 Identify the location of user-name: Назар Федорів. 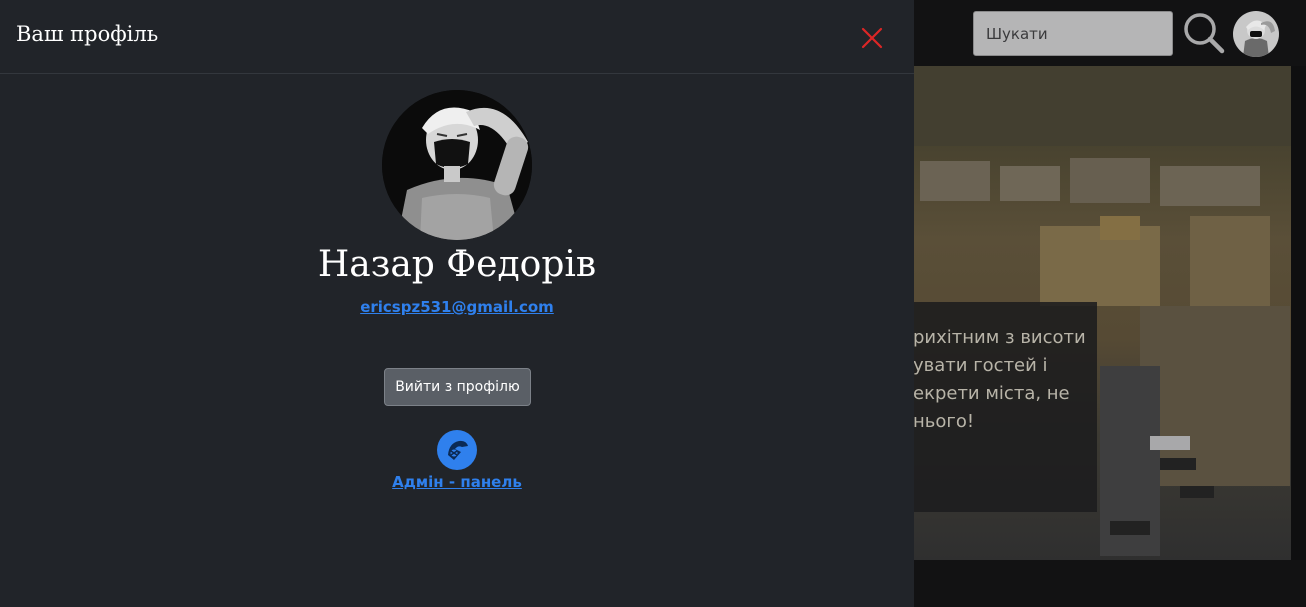
(457, 264).